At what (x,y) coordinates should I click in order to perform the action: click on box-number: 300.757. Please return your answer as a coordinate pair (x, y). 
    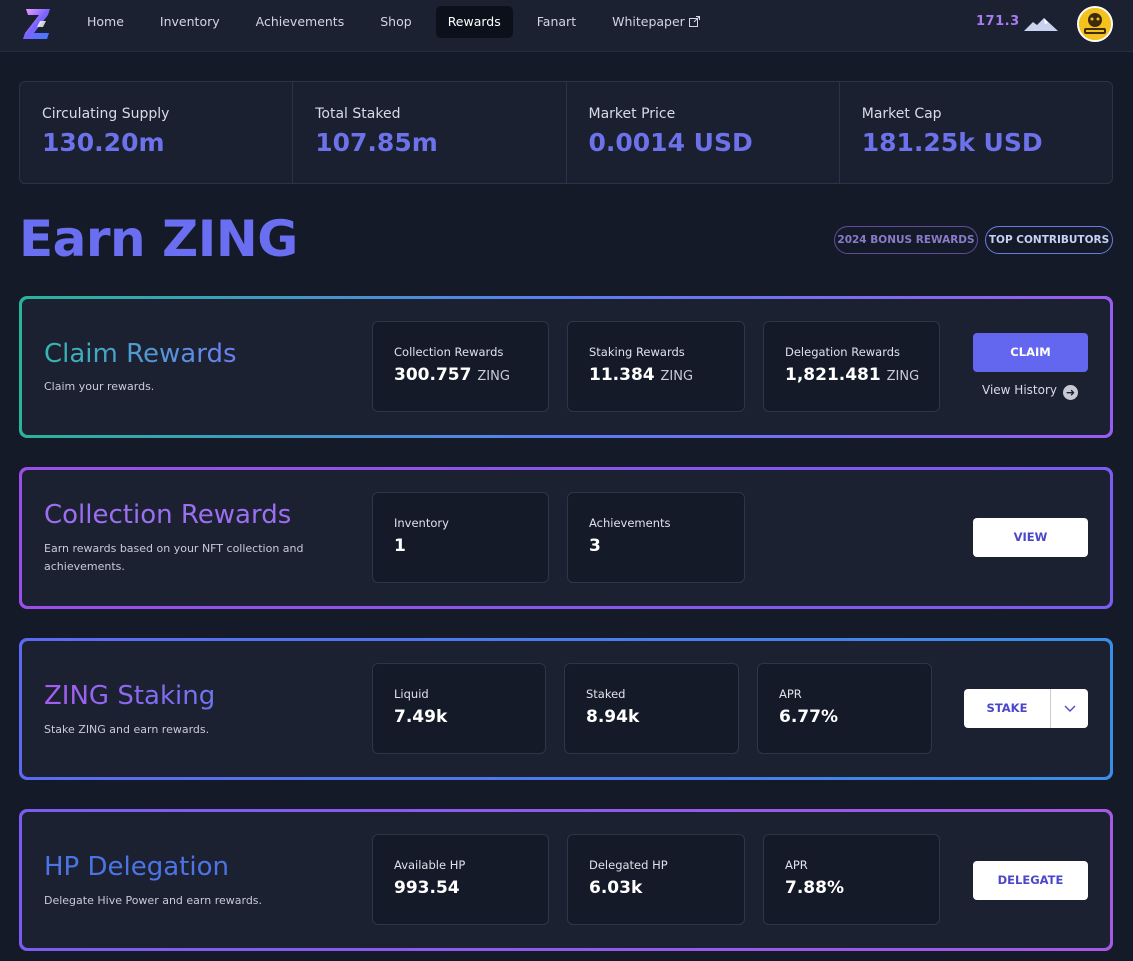
    Looking at the image, I should click on (433, 375).